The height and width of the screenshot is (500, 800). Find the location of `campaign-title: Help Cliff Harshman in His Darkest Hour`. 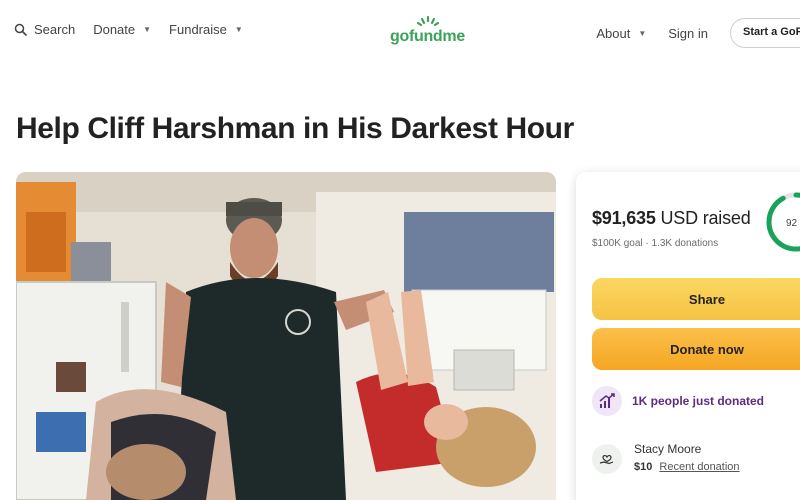

campaign-title: Help Cliff Harshman in His Darkest Hour is located at coordinates (295, 128).